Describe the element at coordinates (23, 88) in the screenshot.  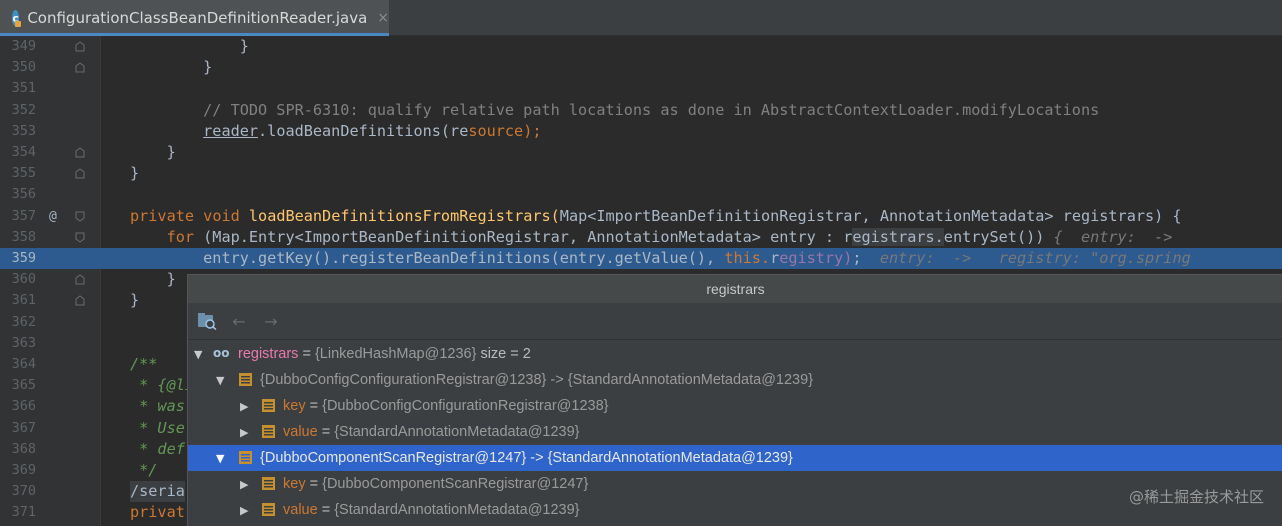
I see `line-number: 351` at that location.